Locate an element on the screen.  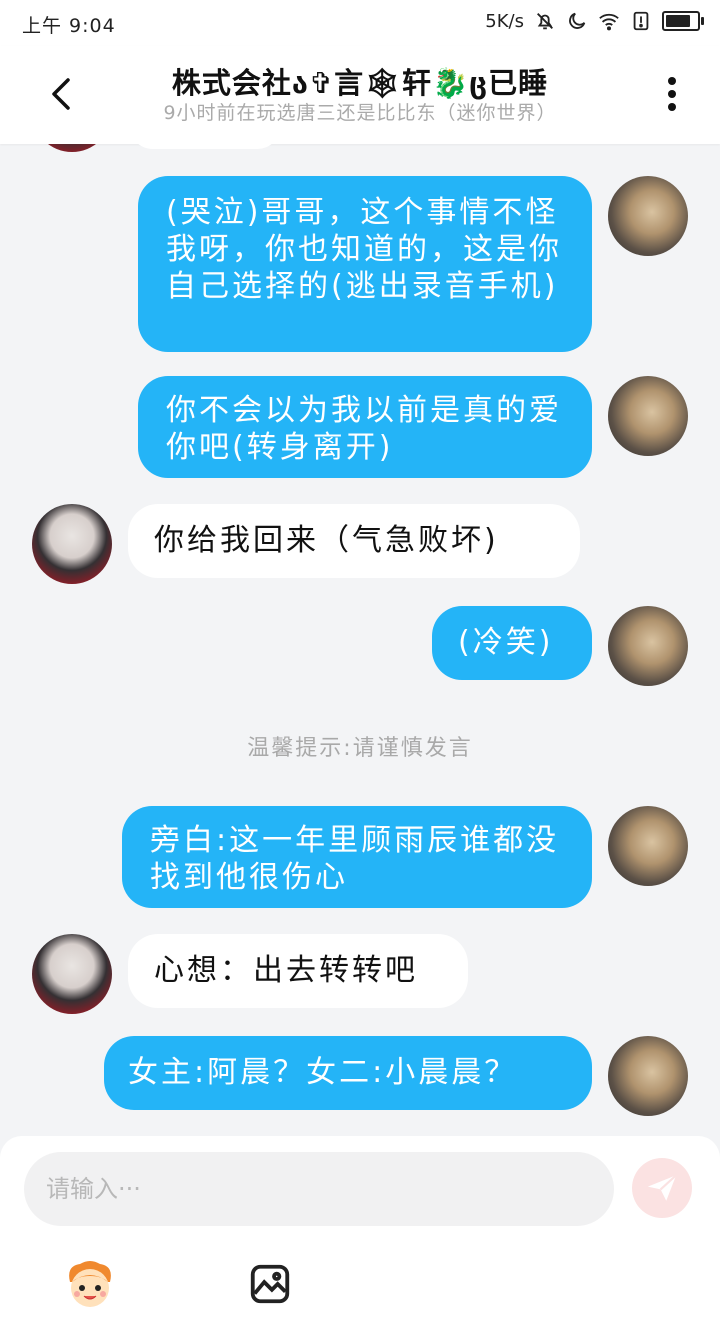
more-vertical-icon is located at coordinates (672, 94).